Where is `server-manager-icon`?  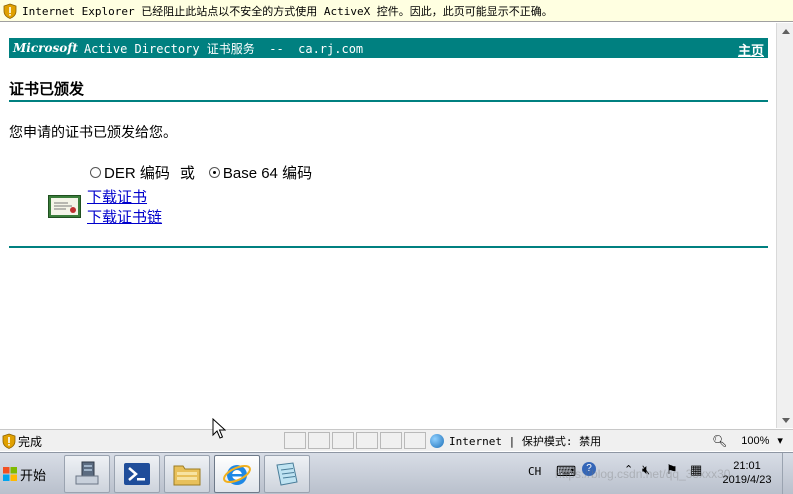 server-manager-icon is located at coordinates (87, 473).